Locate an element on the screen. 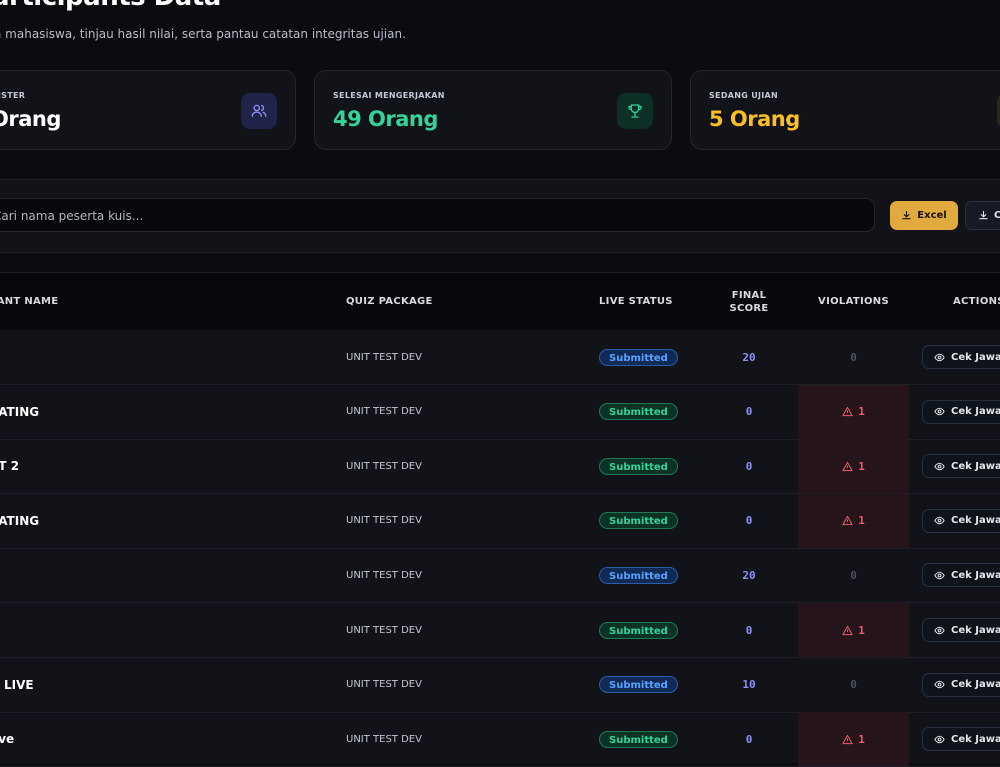 This screenshot has width=1000, height=767. export-button: C is located at coordinates (982, 215).